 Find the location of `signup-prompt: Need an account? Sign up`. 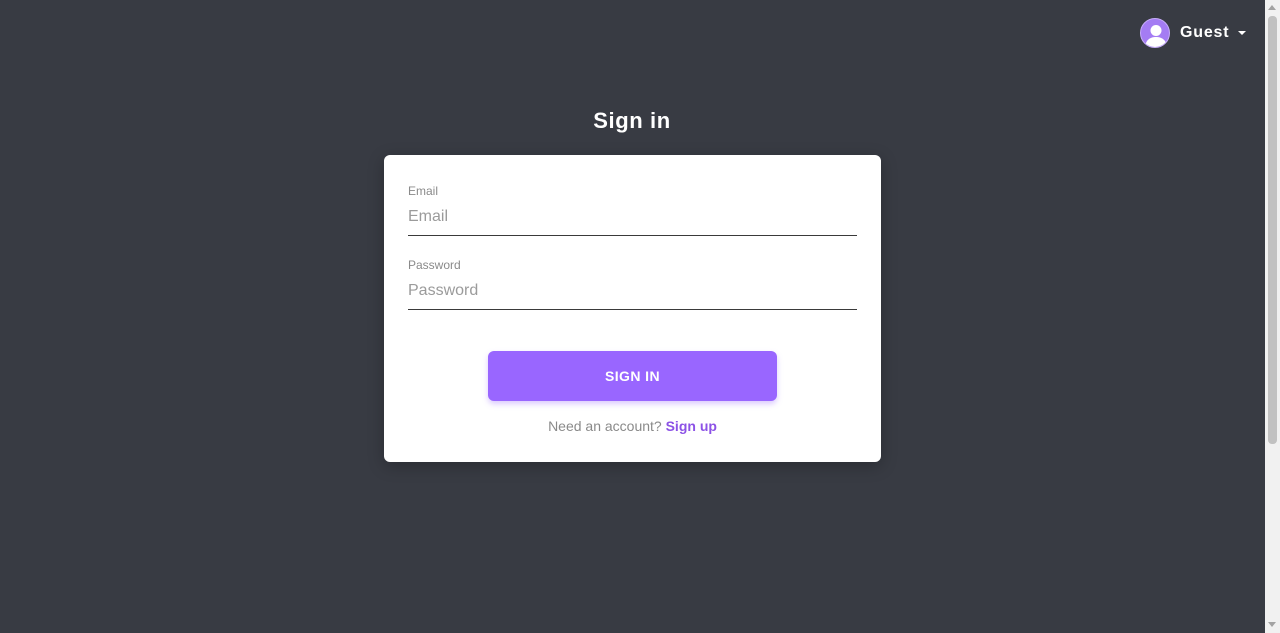

signup-prompt: Need an account? Sign up is located at coordinates (632, 426).